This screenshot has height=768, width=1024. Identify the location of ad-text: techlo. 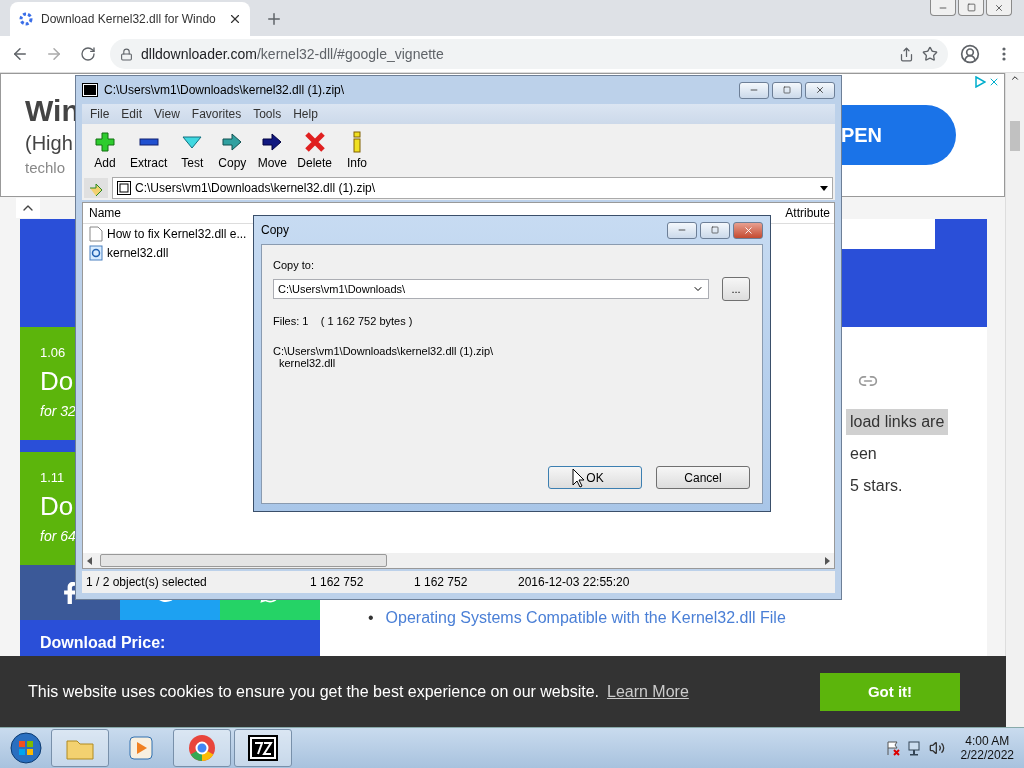
(46, 167).